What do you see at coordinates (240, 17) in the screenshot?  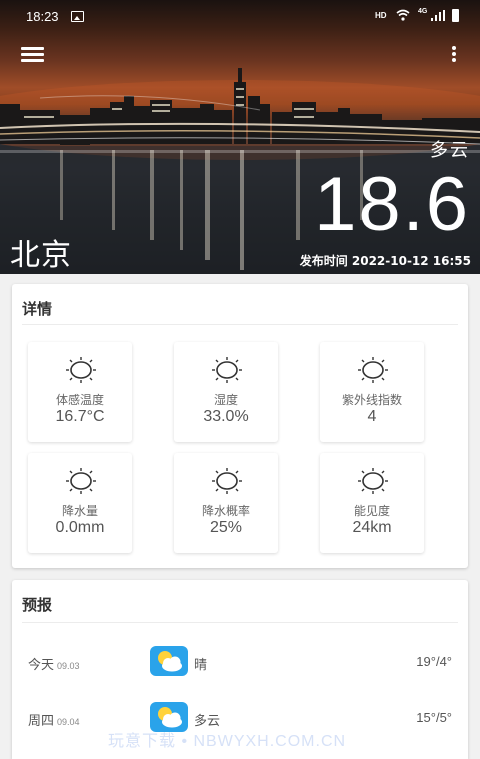 I see `status-bar: 18:23 HD 4G` at bounding box center [240, 17].